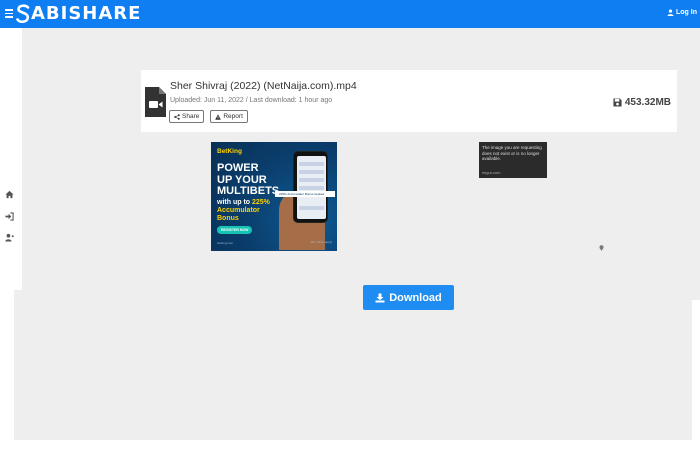 This screenshot has width=700, height=450. I want to click on report-button: Report, so click(229, 116).